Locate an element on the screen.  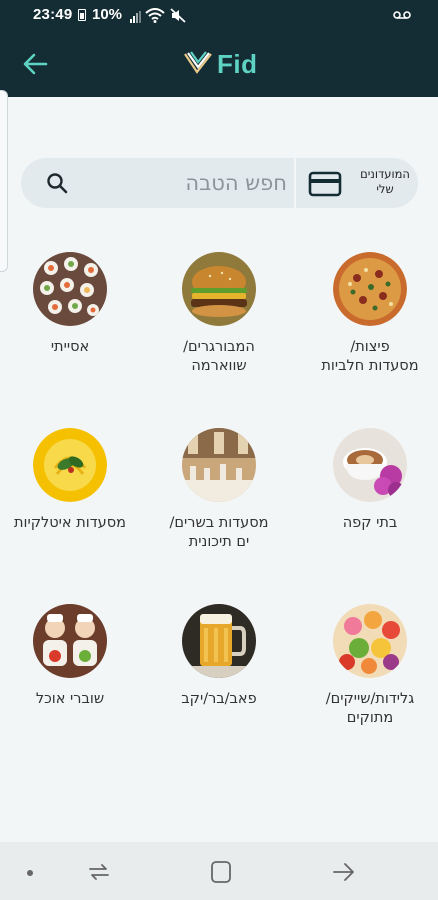
category-italian: מסעדות איטלקיות is located at coordinates (72, 480).